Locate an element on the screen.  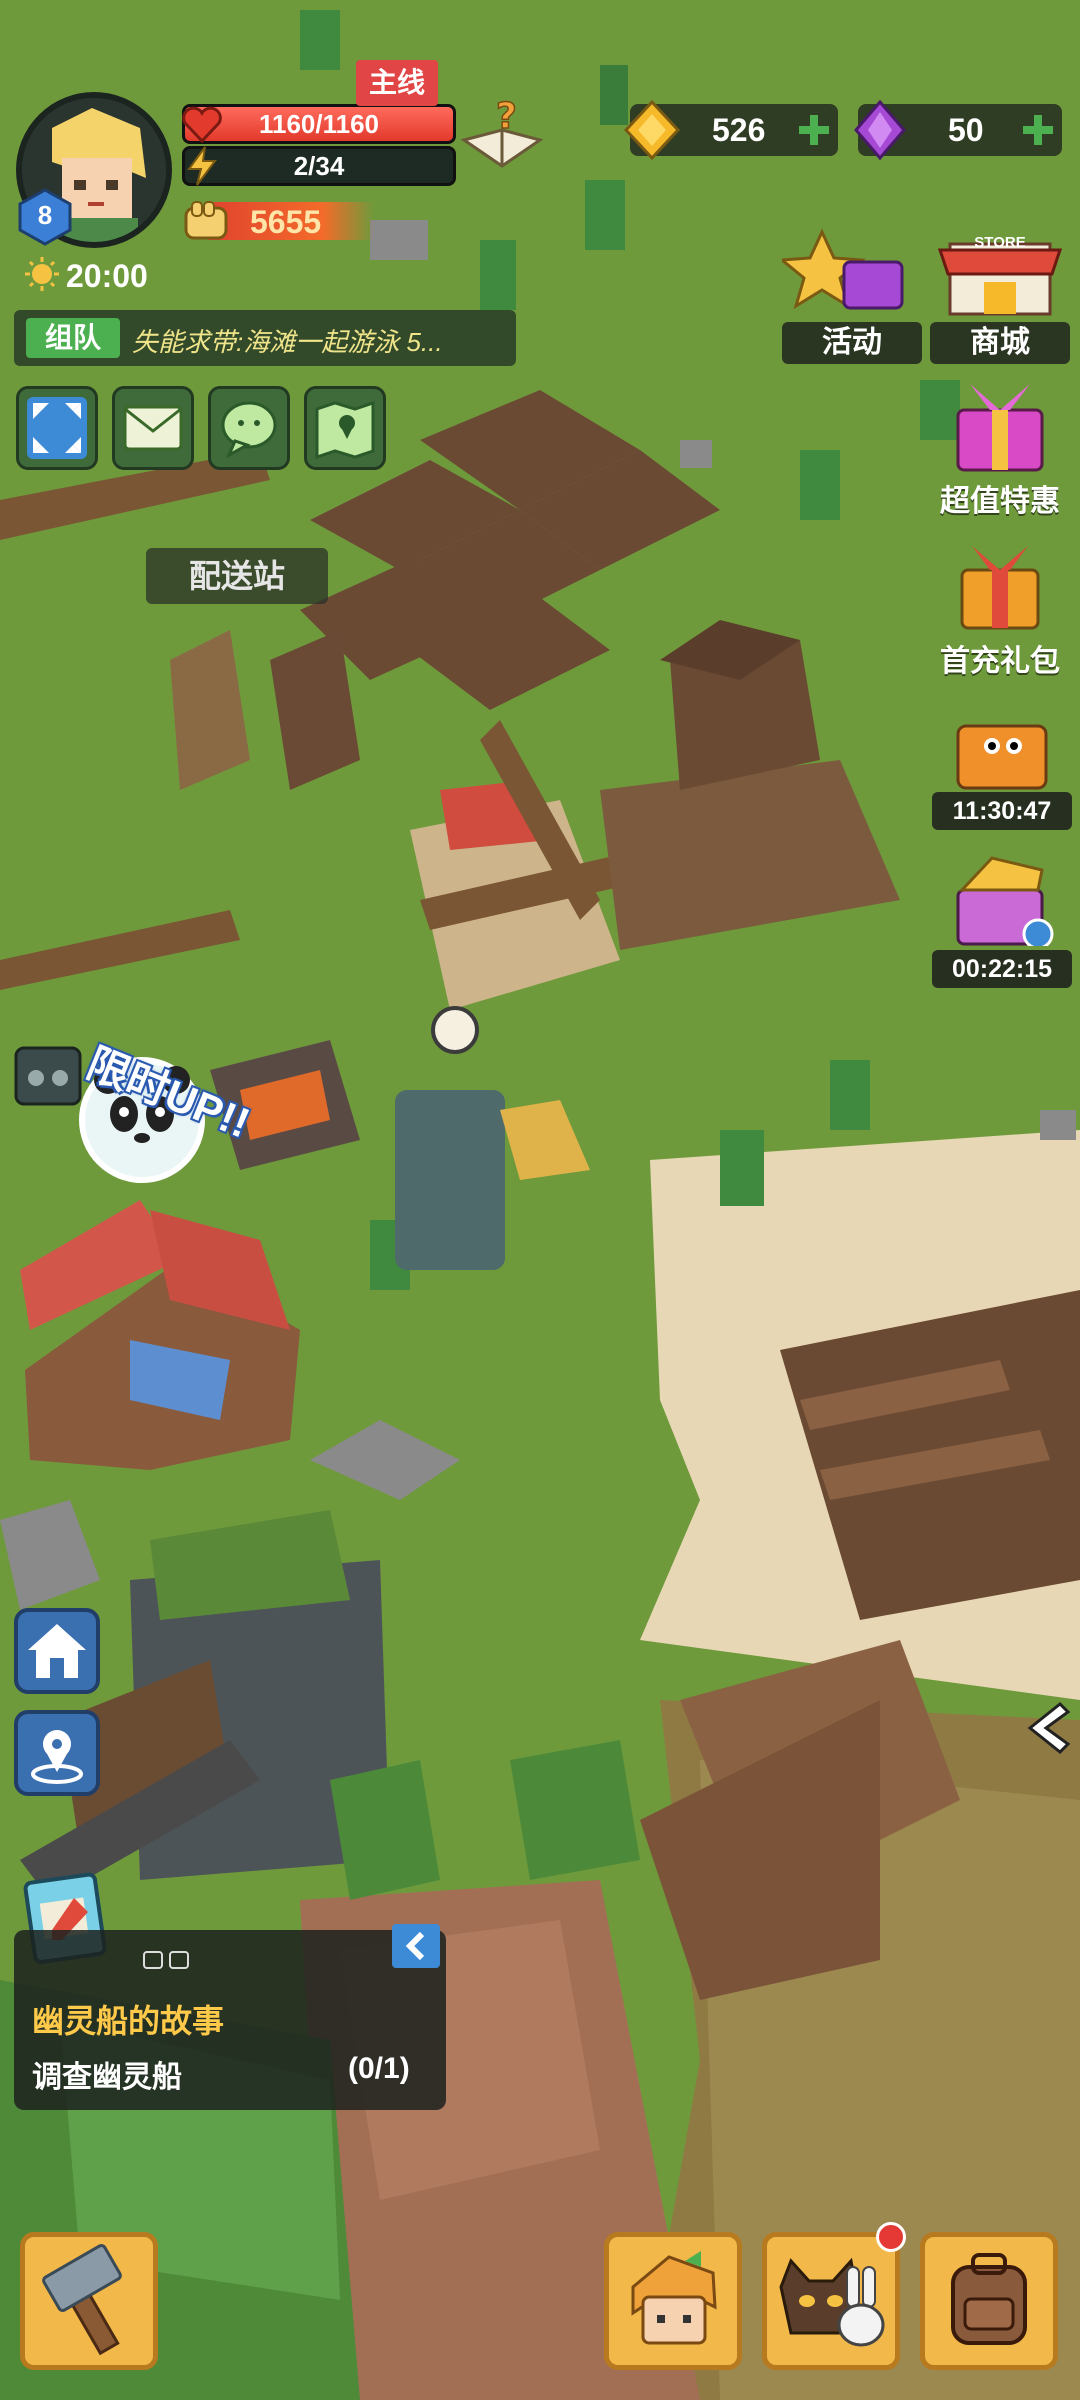
chat-button is located at coordinates (249, 428).